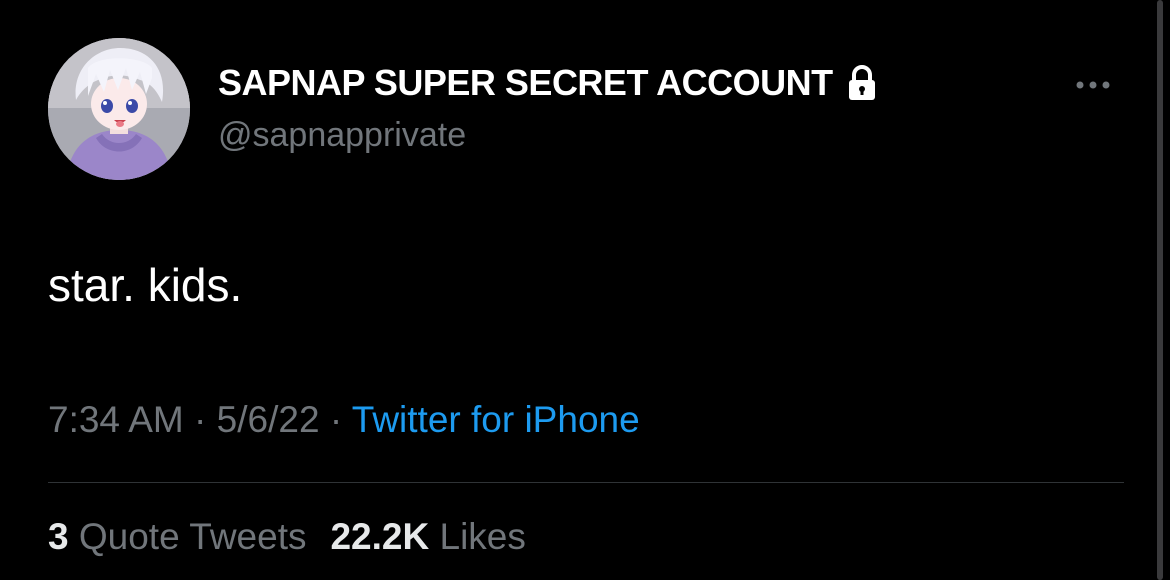 The width and height of the screenshot is (1170, 580). Describe the element at coordinates (525, 82) in the screenshot. I see `display-name-text: SAPNAP SUPER SECRET ACCOUNT` at that location.